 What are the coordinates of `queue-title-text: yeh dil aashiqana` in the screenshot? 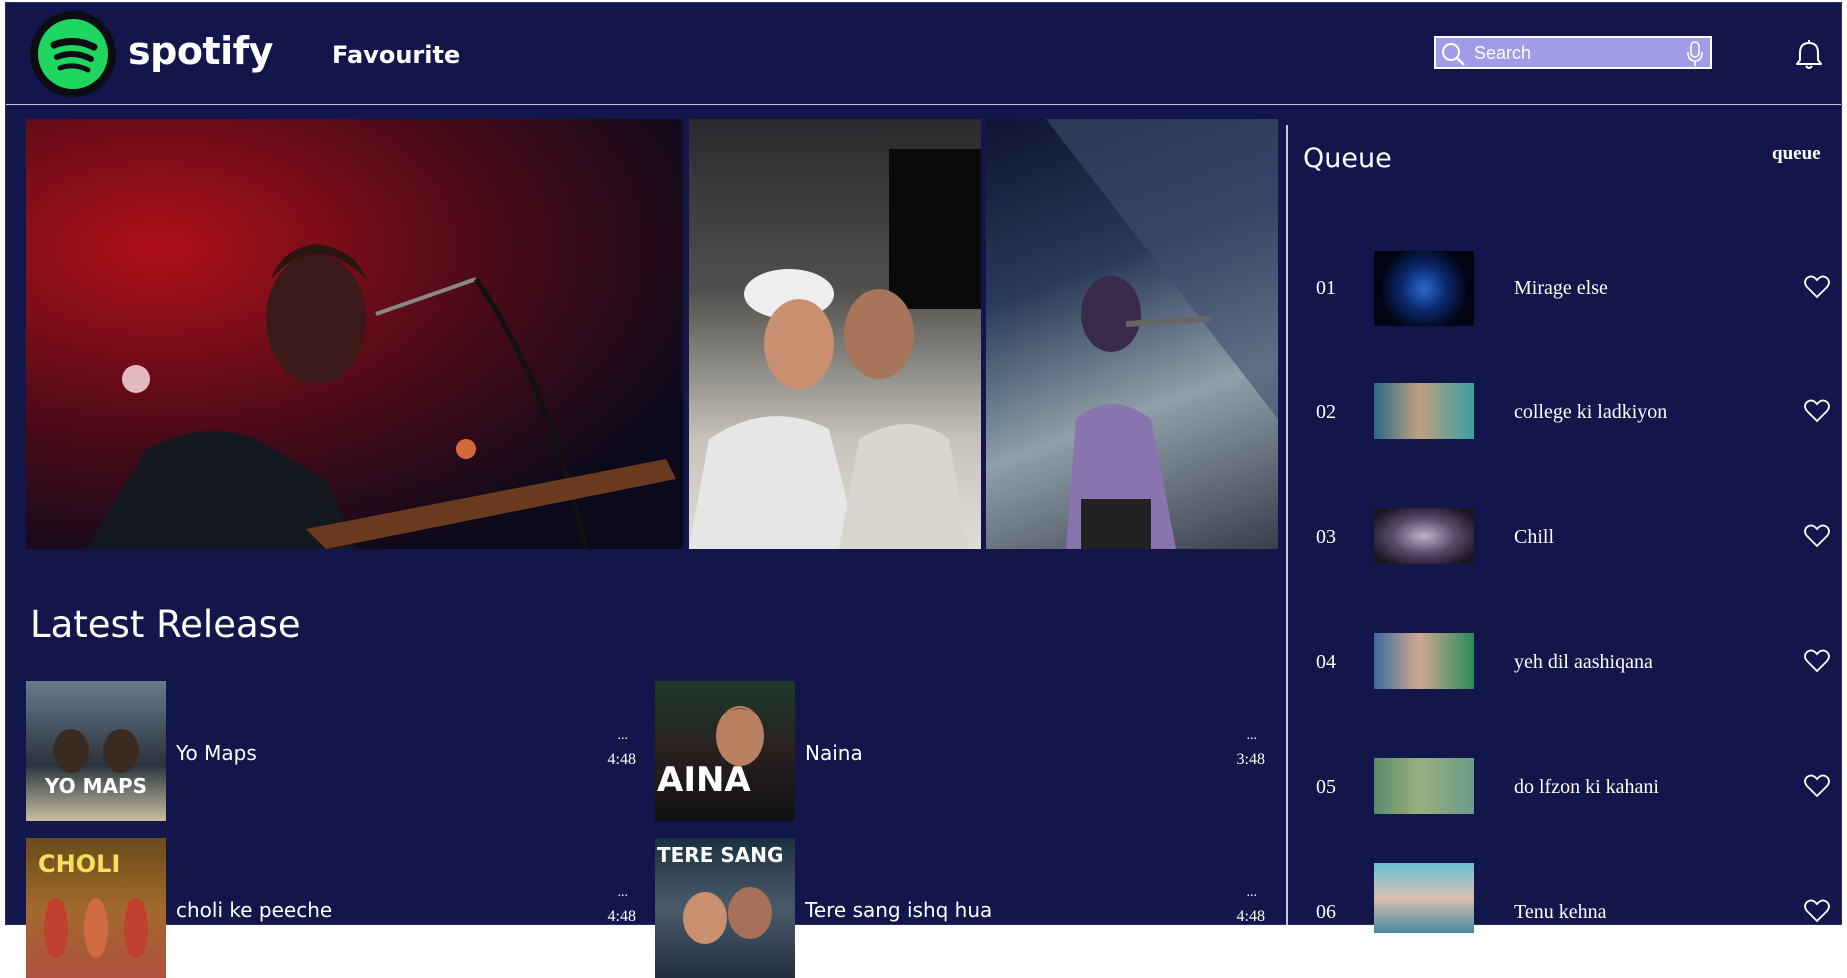 It's located at (1583, 662).